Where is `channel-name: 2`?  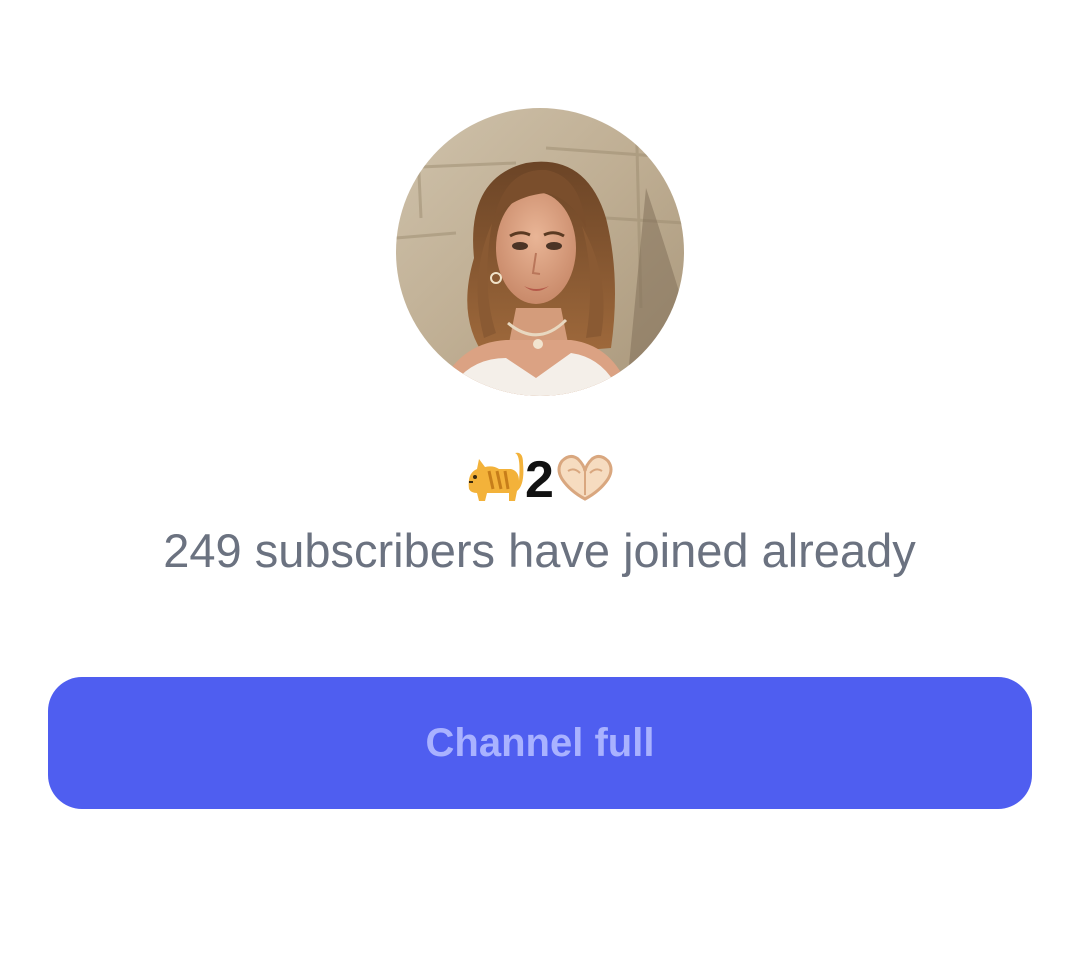 channel-name: 2 is located at coordinates (539, 483).